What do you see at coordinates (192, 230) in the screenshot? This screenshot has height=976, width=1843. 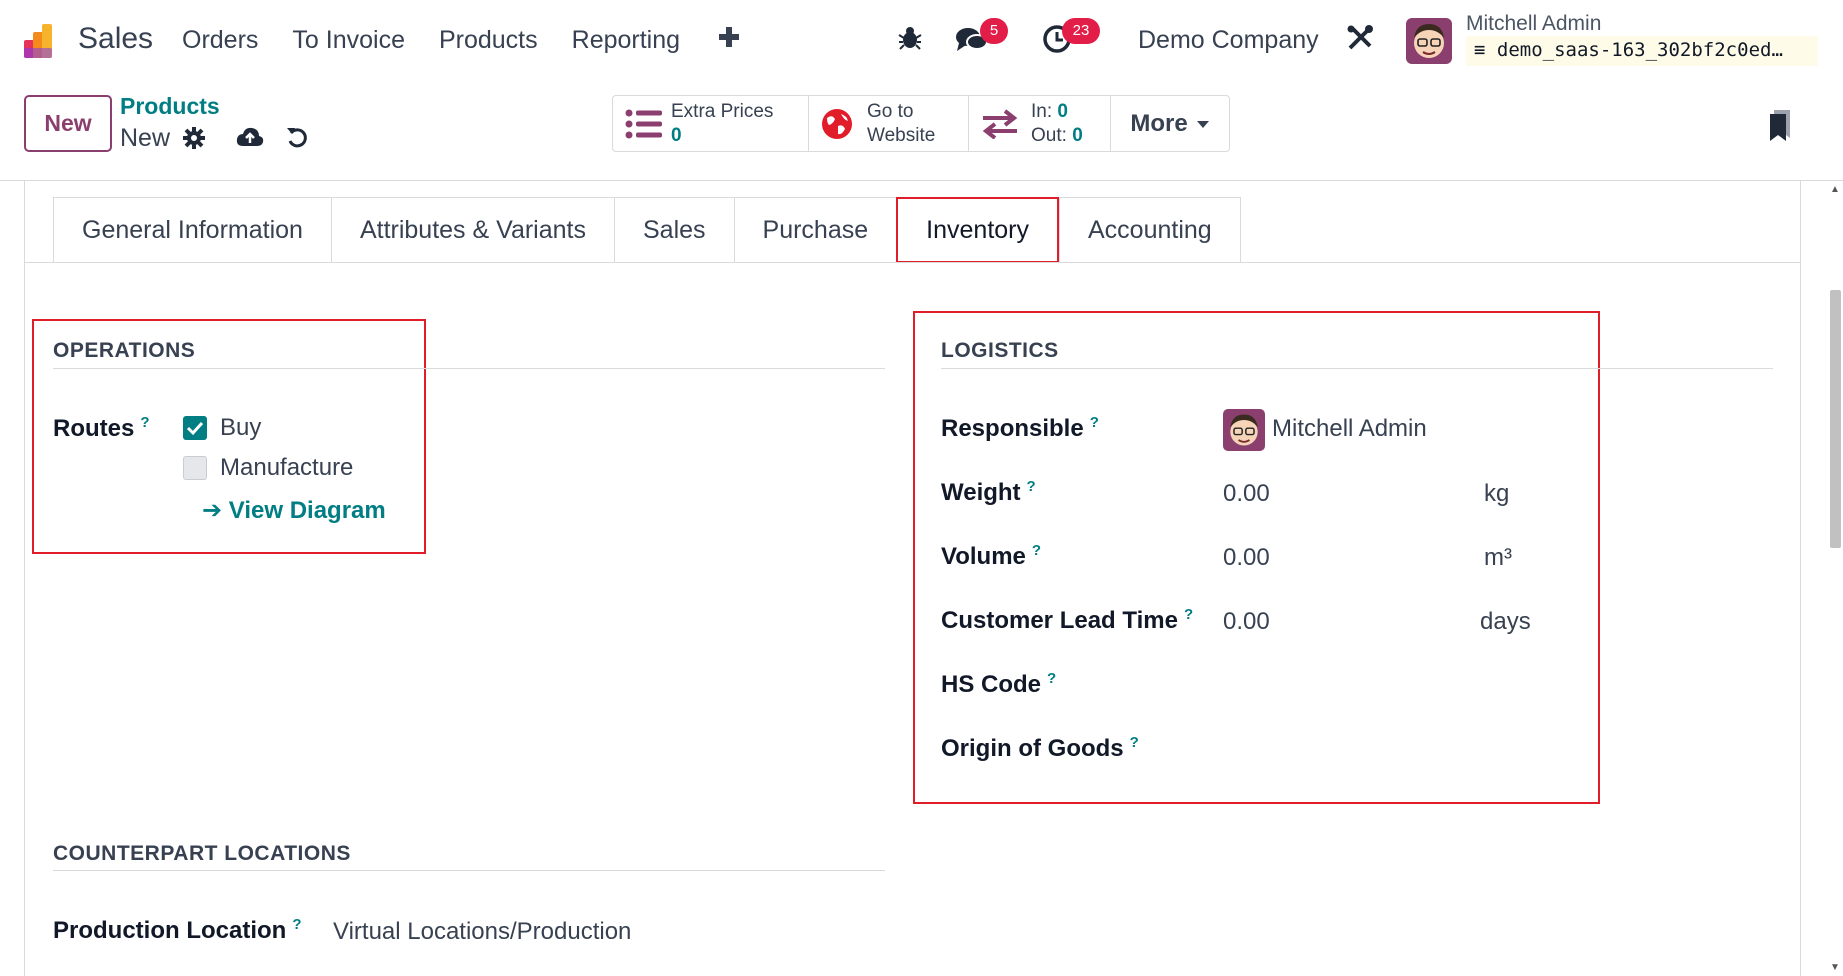 I see `tab-general-information: General Information` at bounding box center [192, 230].